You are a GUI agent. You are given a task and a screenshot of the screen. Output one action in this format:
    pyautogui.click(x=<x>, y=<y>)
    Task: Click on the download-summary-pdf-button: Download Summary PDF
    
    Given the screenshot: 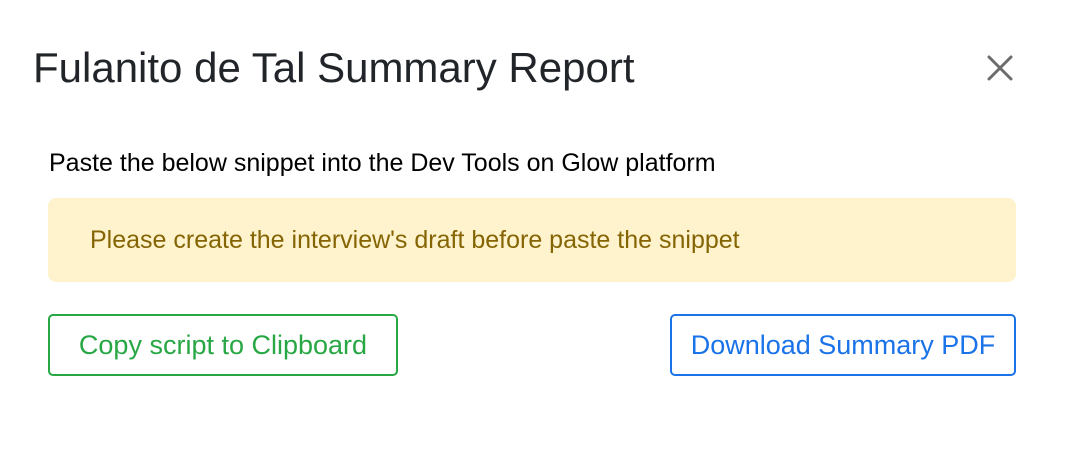 What is the action you would take?
    pyautogui.click(x=843, y=345)
    